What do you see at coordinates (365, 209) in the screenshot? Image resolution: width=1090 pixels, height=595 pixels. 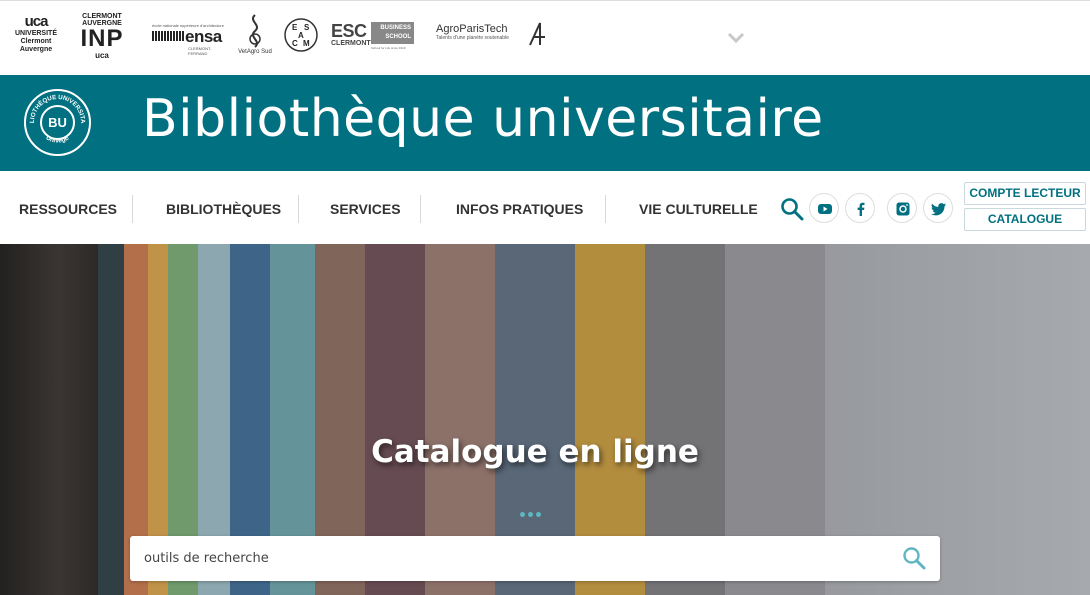 I see `nav-item-services: SERVICES` at bounding box center [365, 209].